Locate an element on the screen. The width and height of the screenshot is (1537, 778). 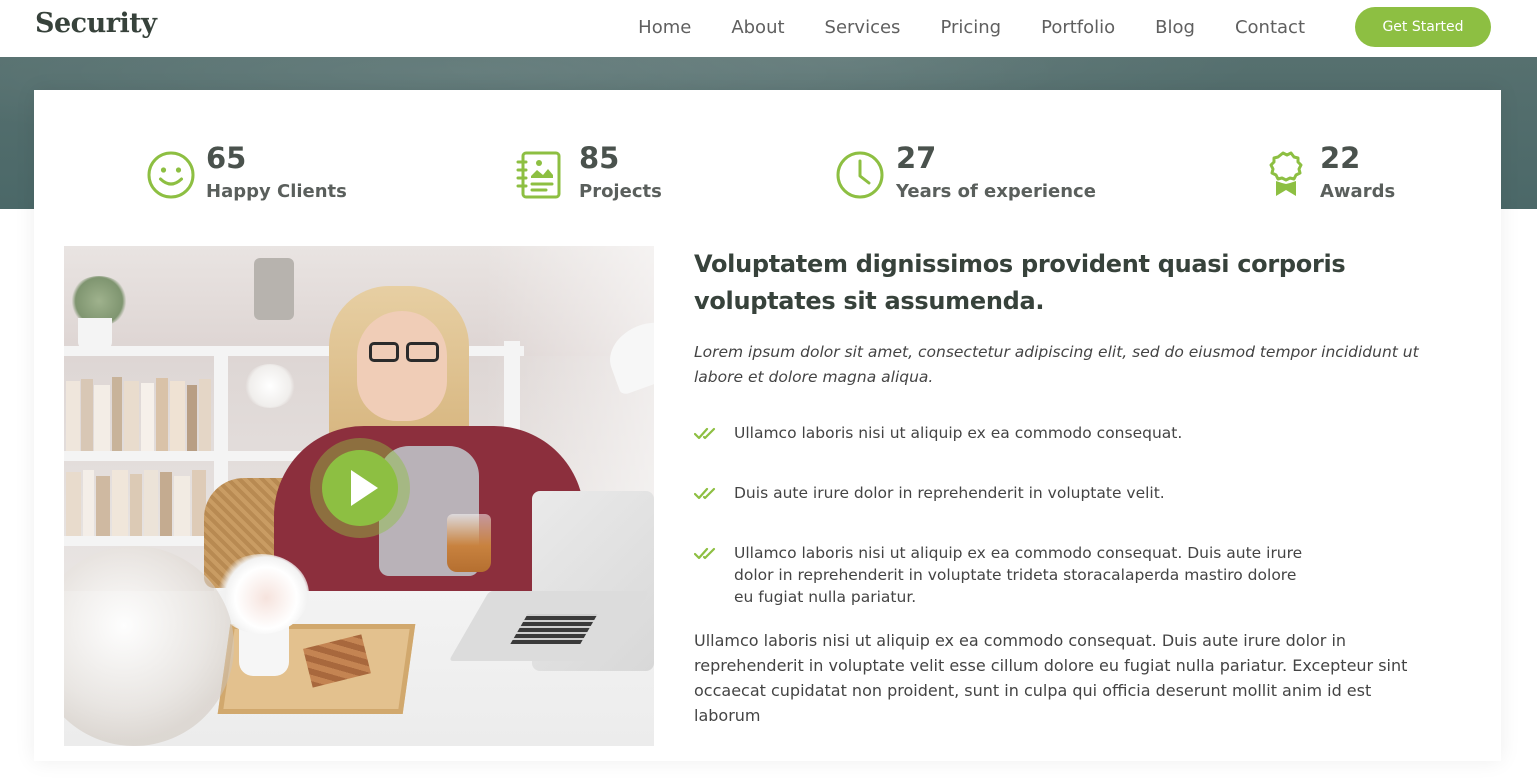
glasses-left is located at coordinates (384, 352).